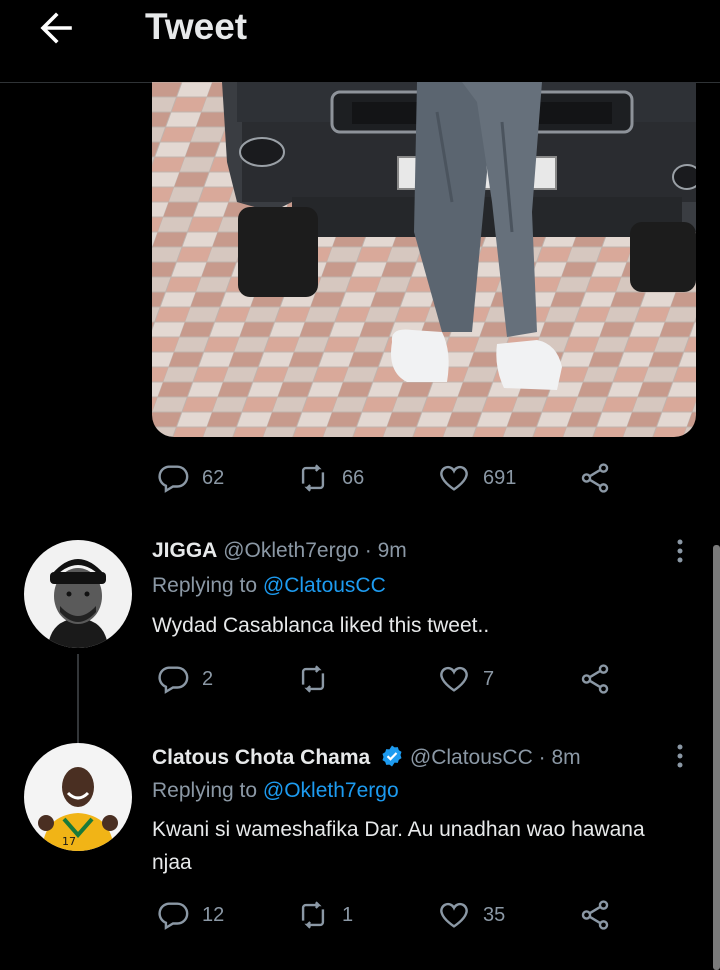  What do you see at coordinates (476, 478) in the screenshot?
I see `like-button: 691` at bounding box center [476, 478].